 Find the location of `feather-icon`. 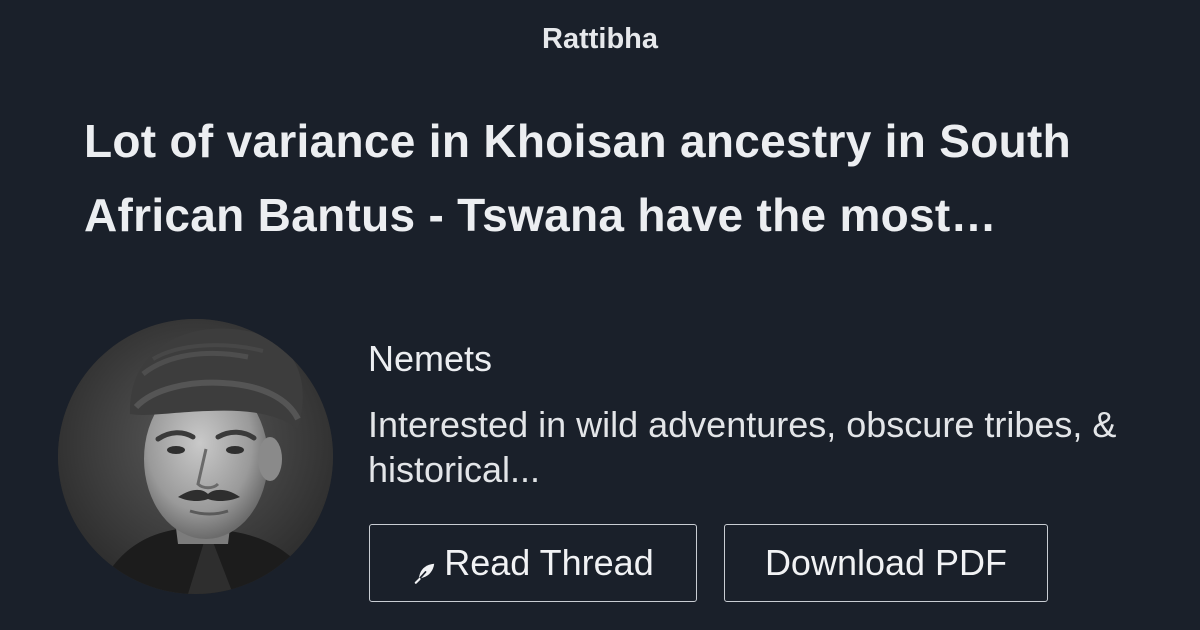

feather-icon is located at coordinates (425, 568).